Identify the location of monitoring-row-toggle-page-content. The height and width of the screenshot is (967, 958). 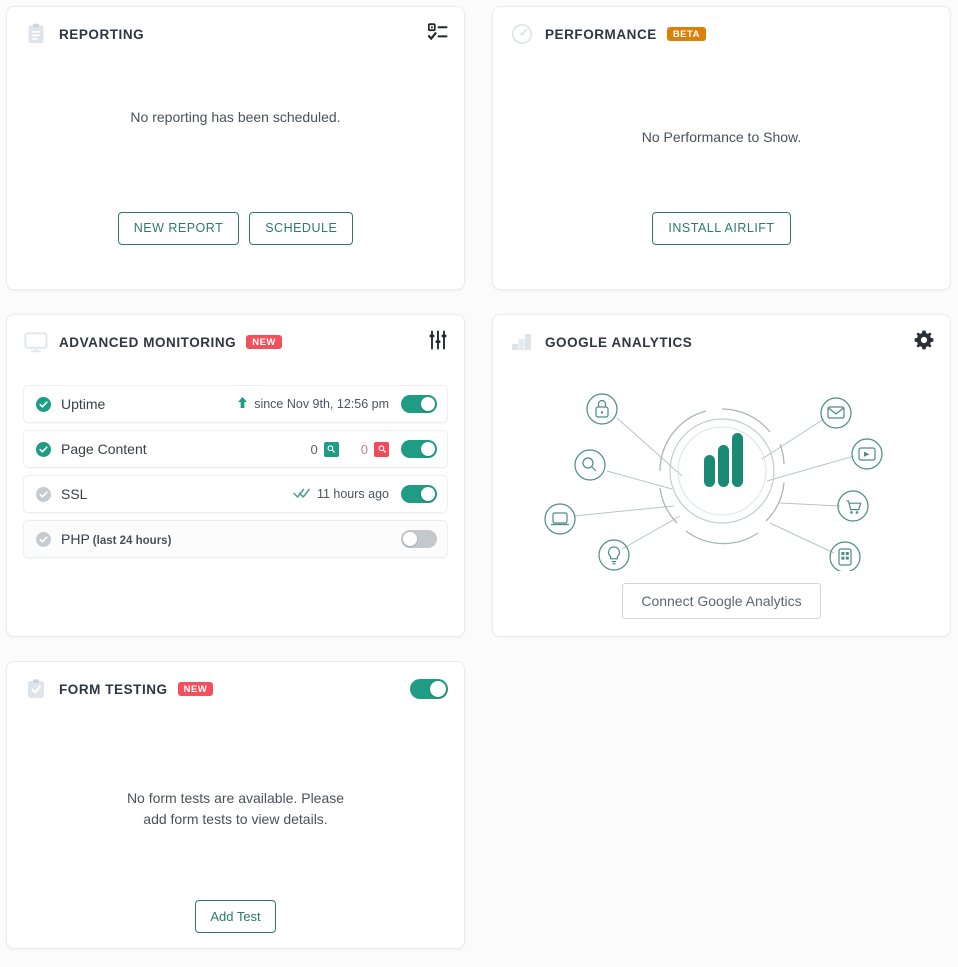
(419, 449).